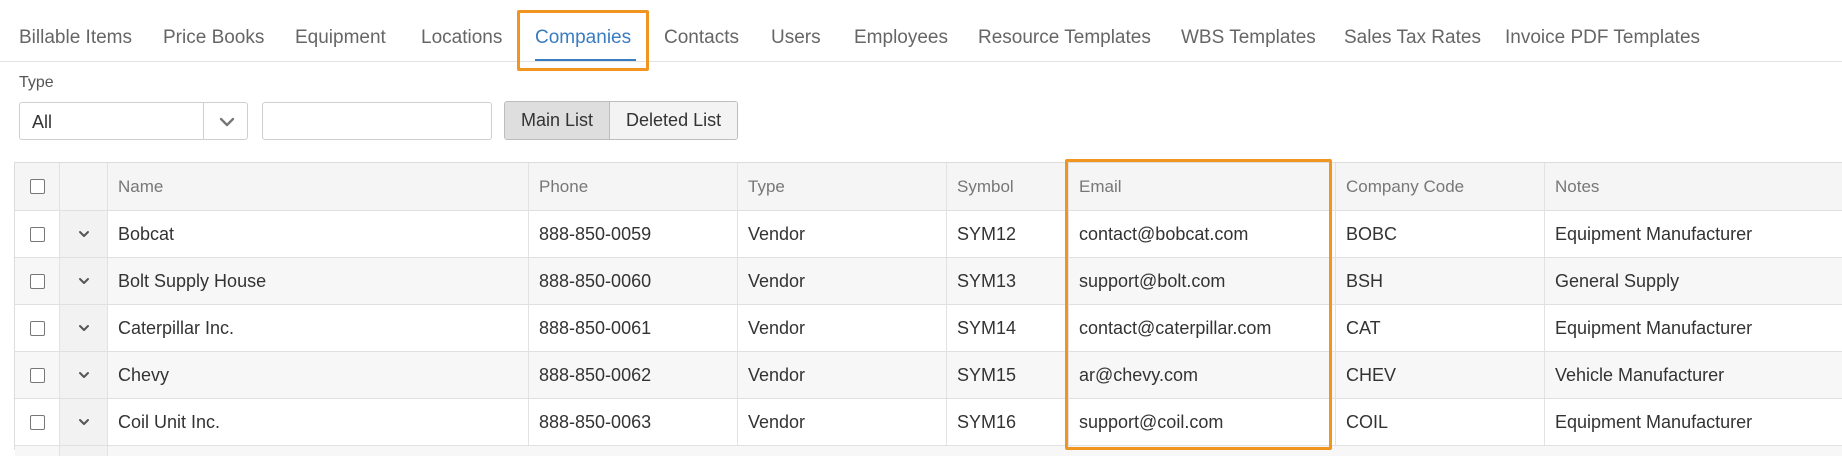 This screenshot has width=1842, height=456. I want to click on type-filter-dropdown: All, so click(133, 121).